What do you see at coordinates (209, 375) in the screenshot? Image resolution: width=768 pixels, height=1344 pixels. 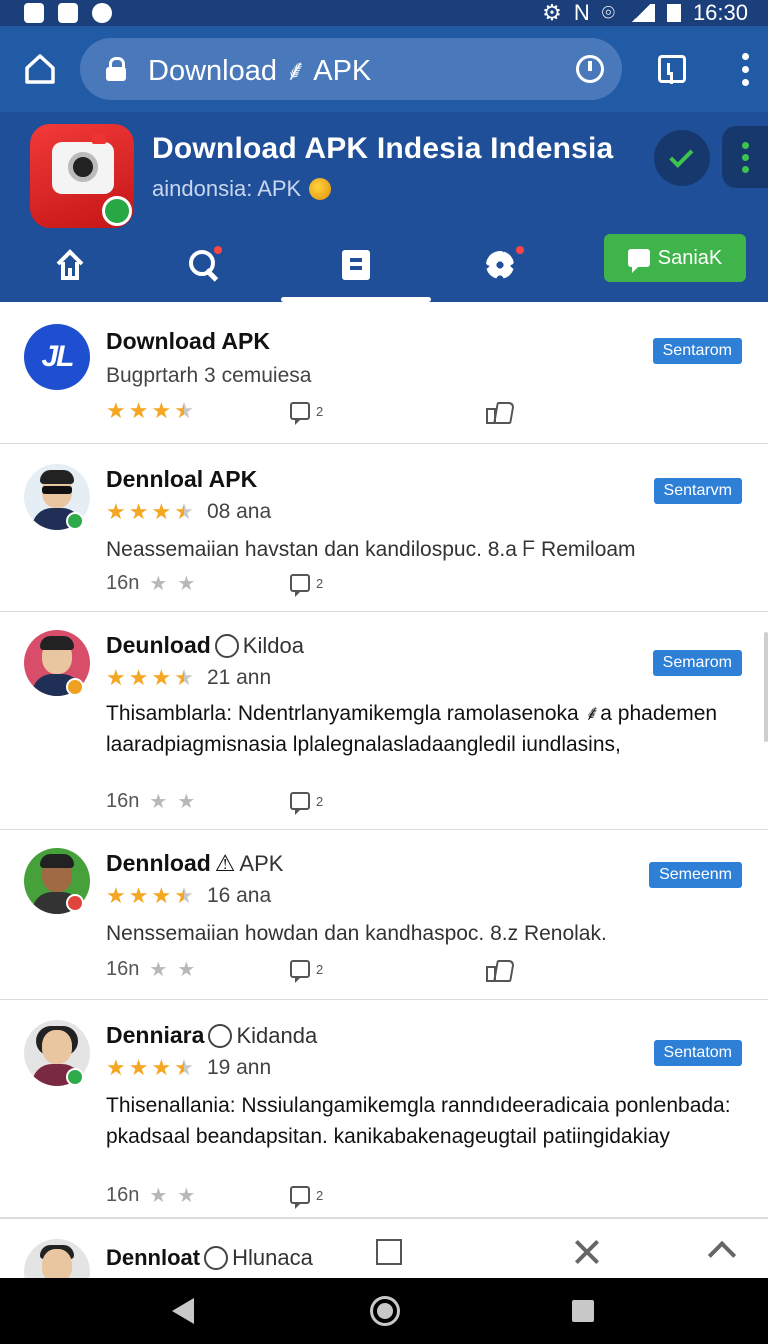 I see `item-subtitle: Bugprtarh 3 cemuiesa` at bounding box center [209, 375].